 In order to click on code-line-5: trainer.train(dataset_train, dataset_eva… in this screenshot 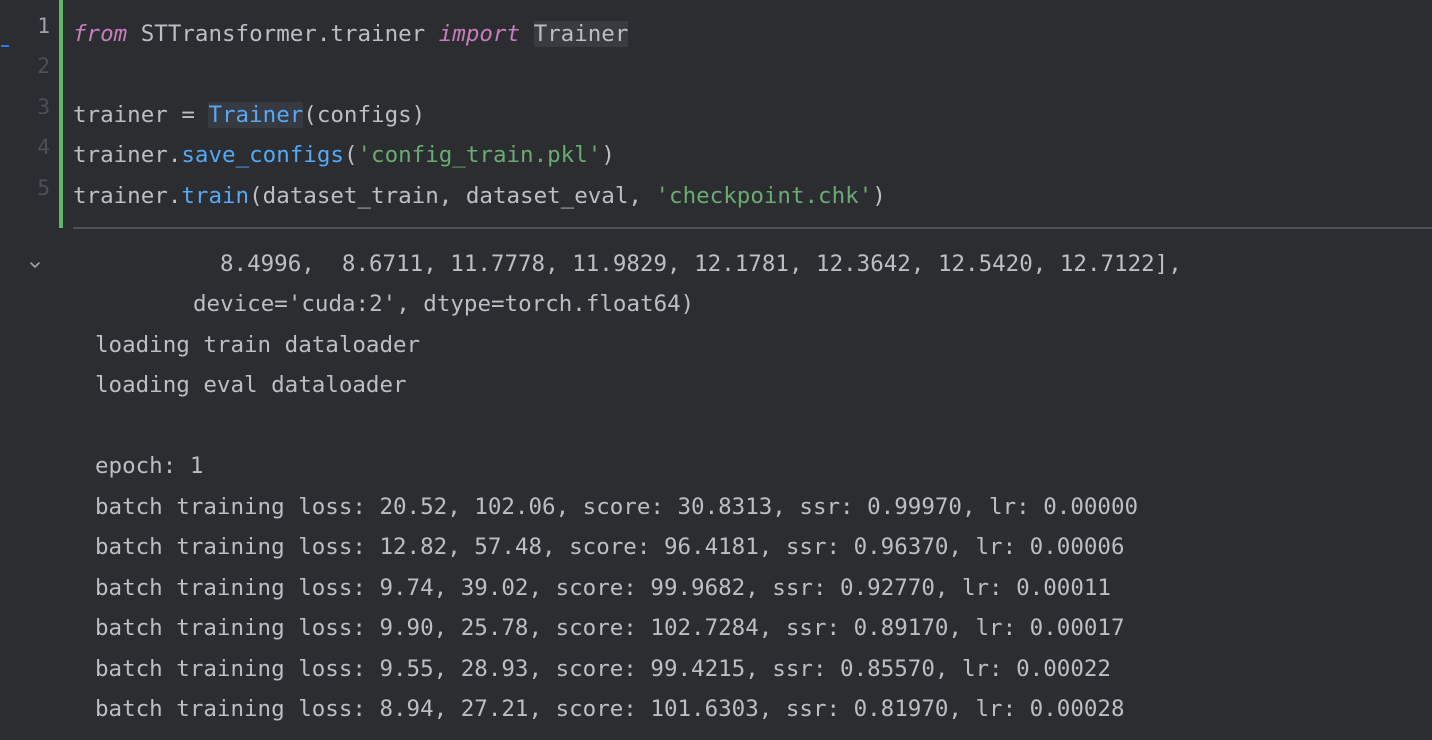, I will do `click(479, 196)`.